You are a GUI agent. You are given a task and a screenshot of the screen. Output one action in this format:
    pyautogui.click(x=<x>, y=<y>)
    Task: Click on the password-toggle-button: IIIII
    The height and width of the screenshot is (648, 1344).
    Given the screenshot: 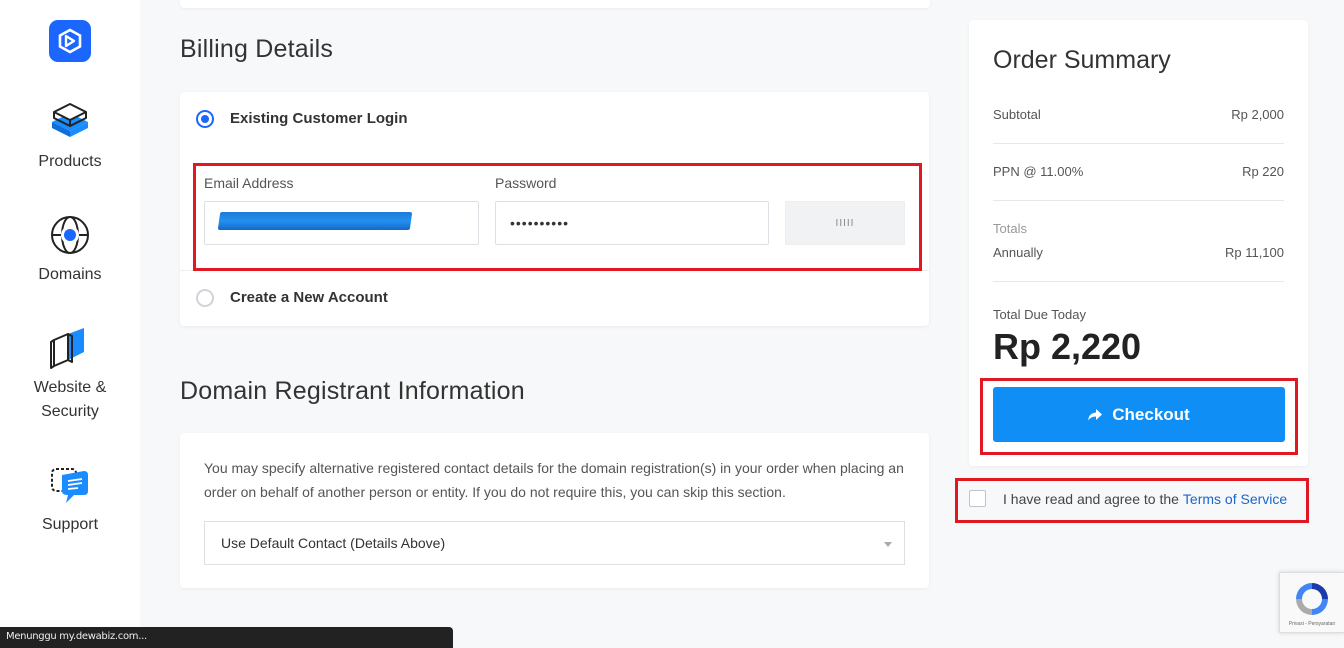 What is the action you would take?
    pyautogui.click(x=845, y=223)
    